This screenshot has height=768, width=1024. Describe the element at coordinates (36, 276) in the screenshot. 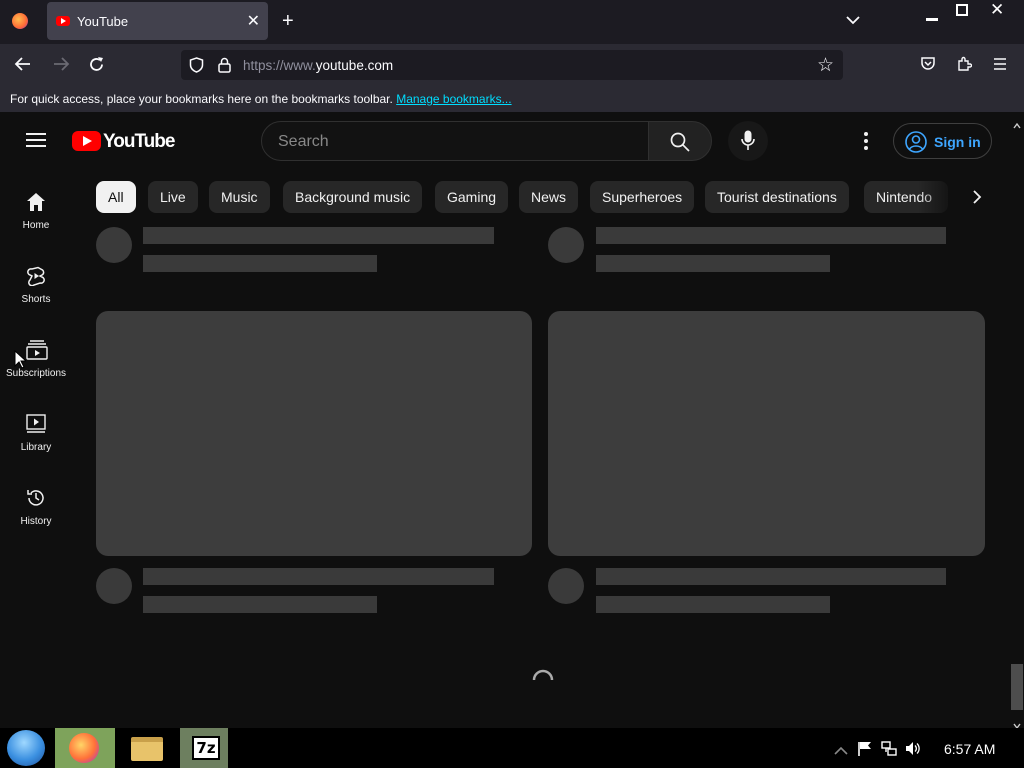

I see `shorts-icon` at that location.